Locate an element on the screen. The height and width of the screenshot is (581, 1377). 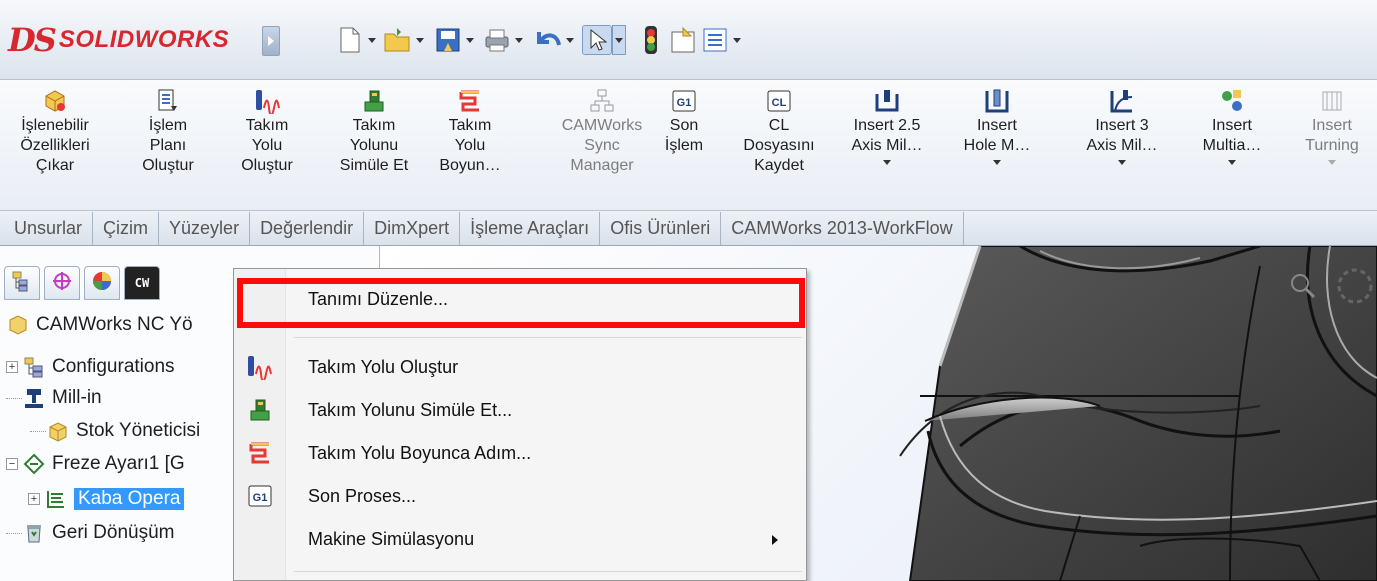
tab-item: CAMWorks 2013-WorkFlow is located at coordinates (842, 228).